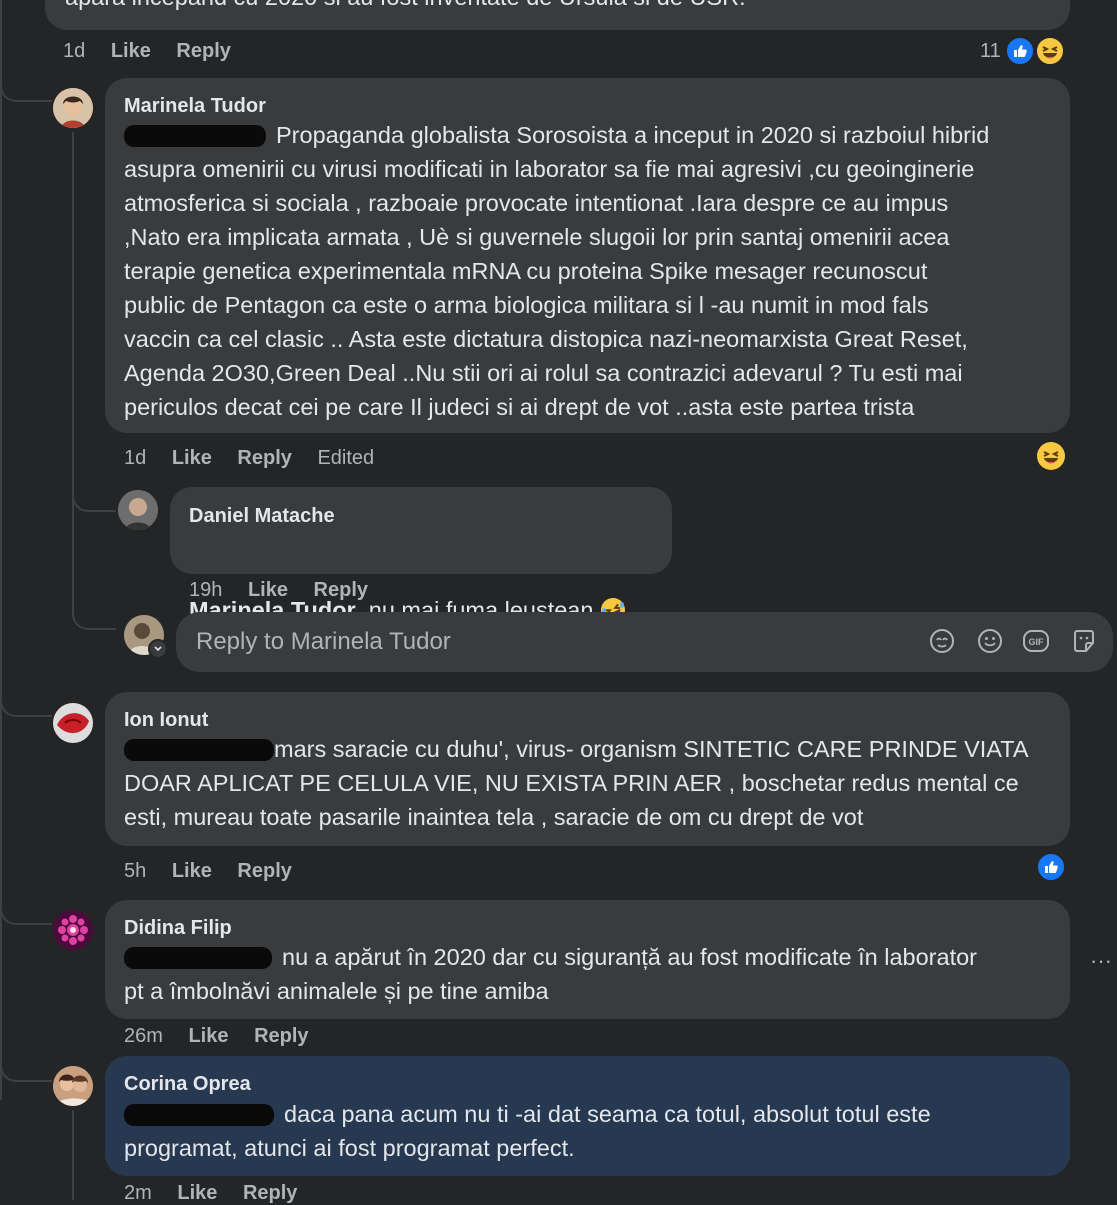 The height and width of the screenshot is (1205, 1117). I want to click on gif-label: GIF, so click(1037, 642).